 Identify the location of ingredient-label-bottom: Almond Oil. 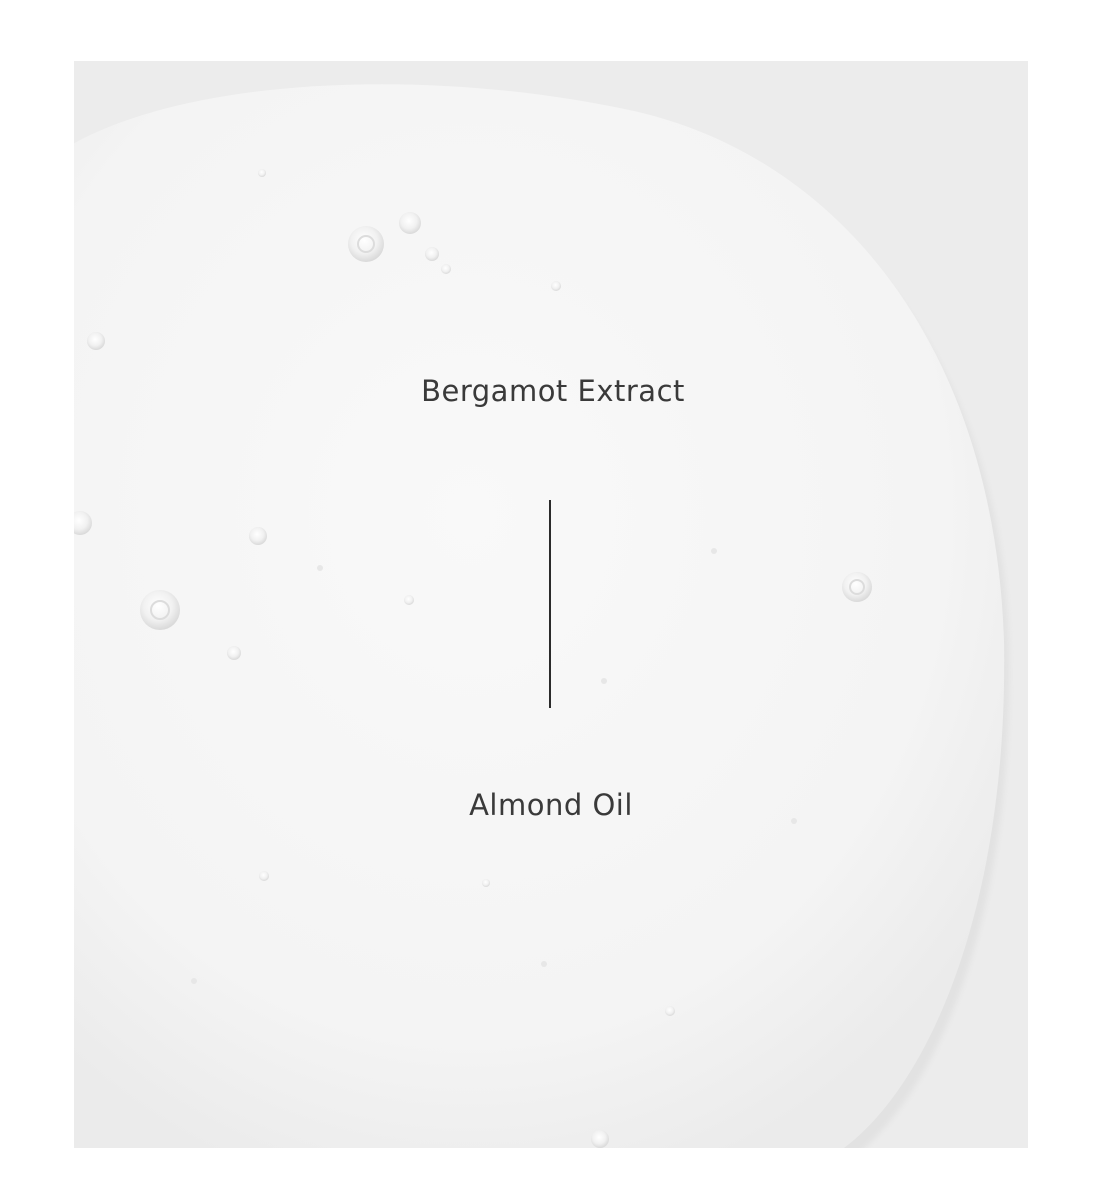
(551, 805).